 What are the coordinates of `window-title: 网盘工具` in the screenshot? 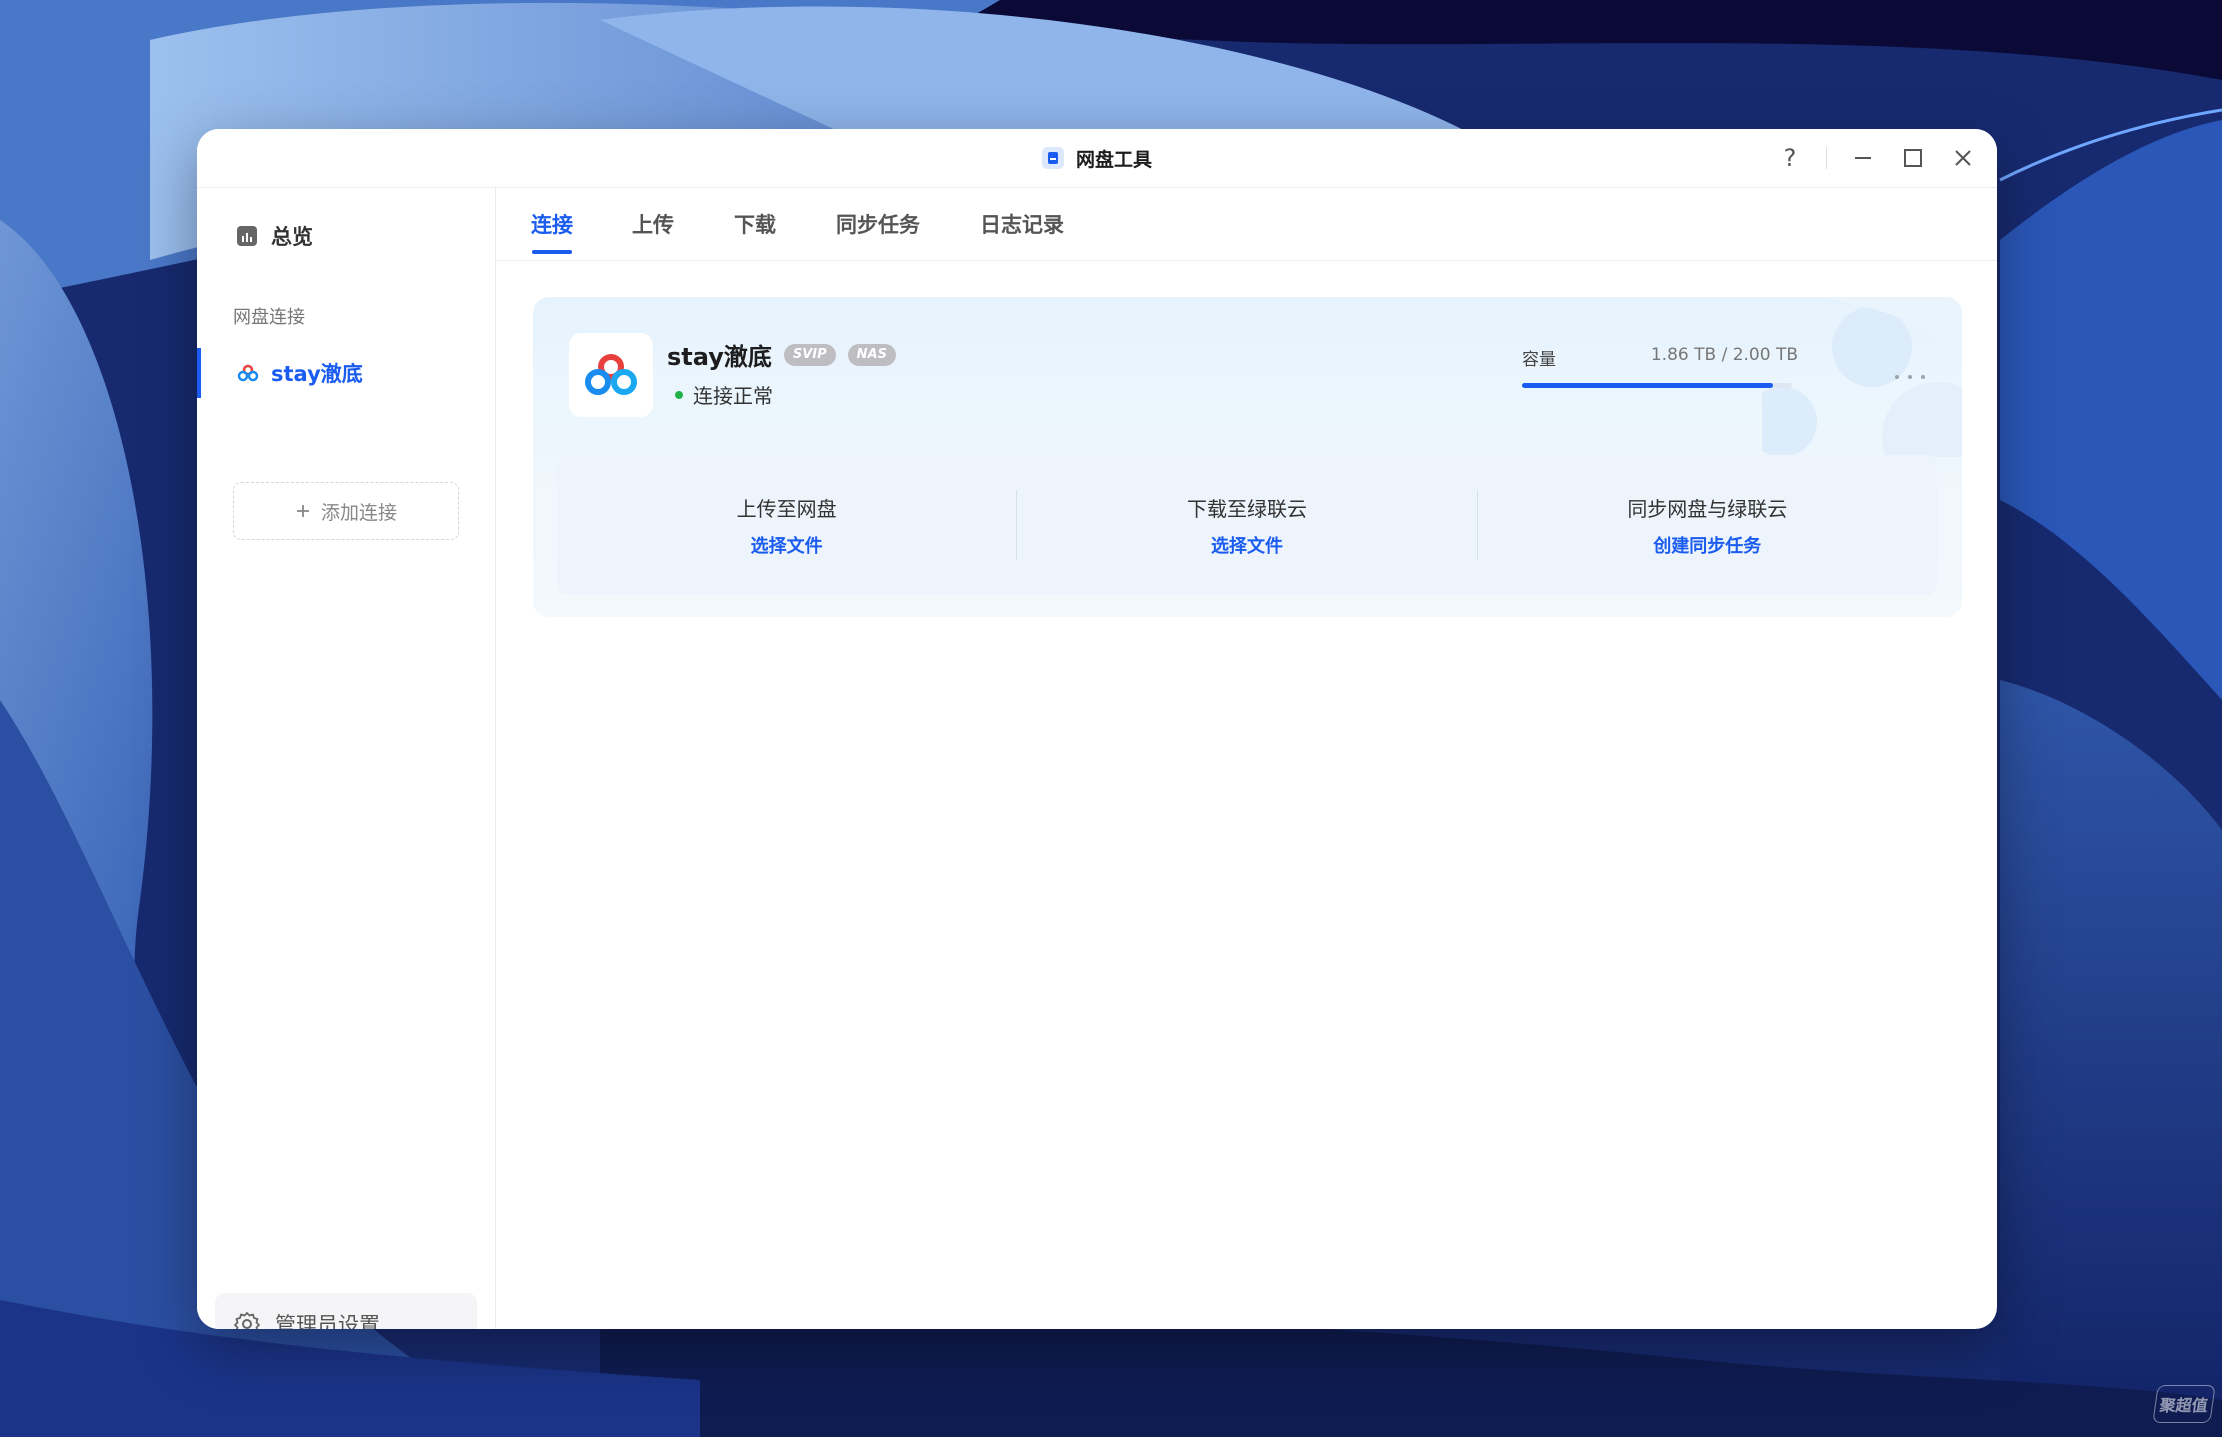 It's located at (1097, 158).